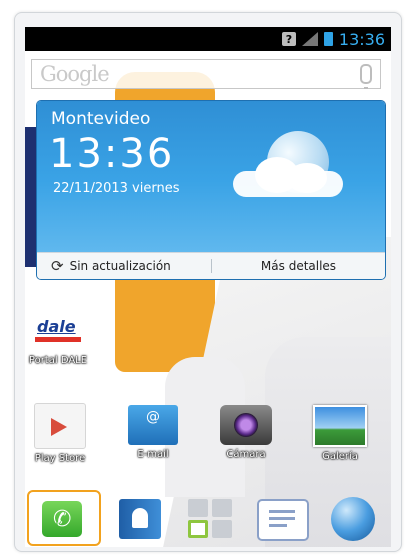 The width and height of the screenshot is (412, 557). What do you see at coordinates (75, 74) in the screenshot?
I see `google-logo: Google` at bounding box center [75, 74].